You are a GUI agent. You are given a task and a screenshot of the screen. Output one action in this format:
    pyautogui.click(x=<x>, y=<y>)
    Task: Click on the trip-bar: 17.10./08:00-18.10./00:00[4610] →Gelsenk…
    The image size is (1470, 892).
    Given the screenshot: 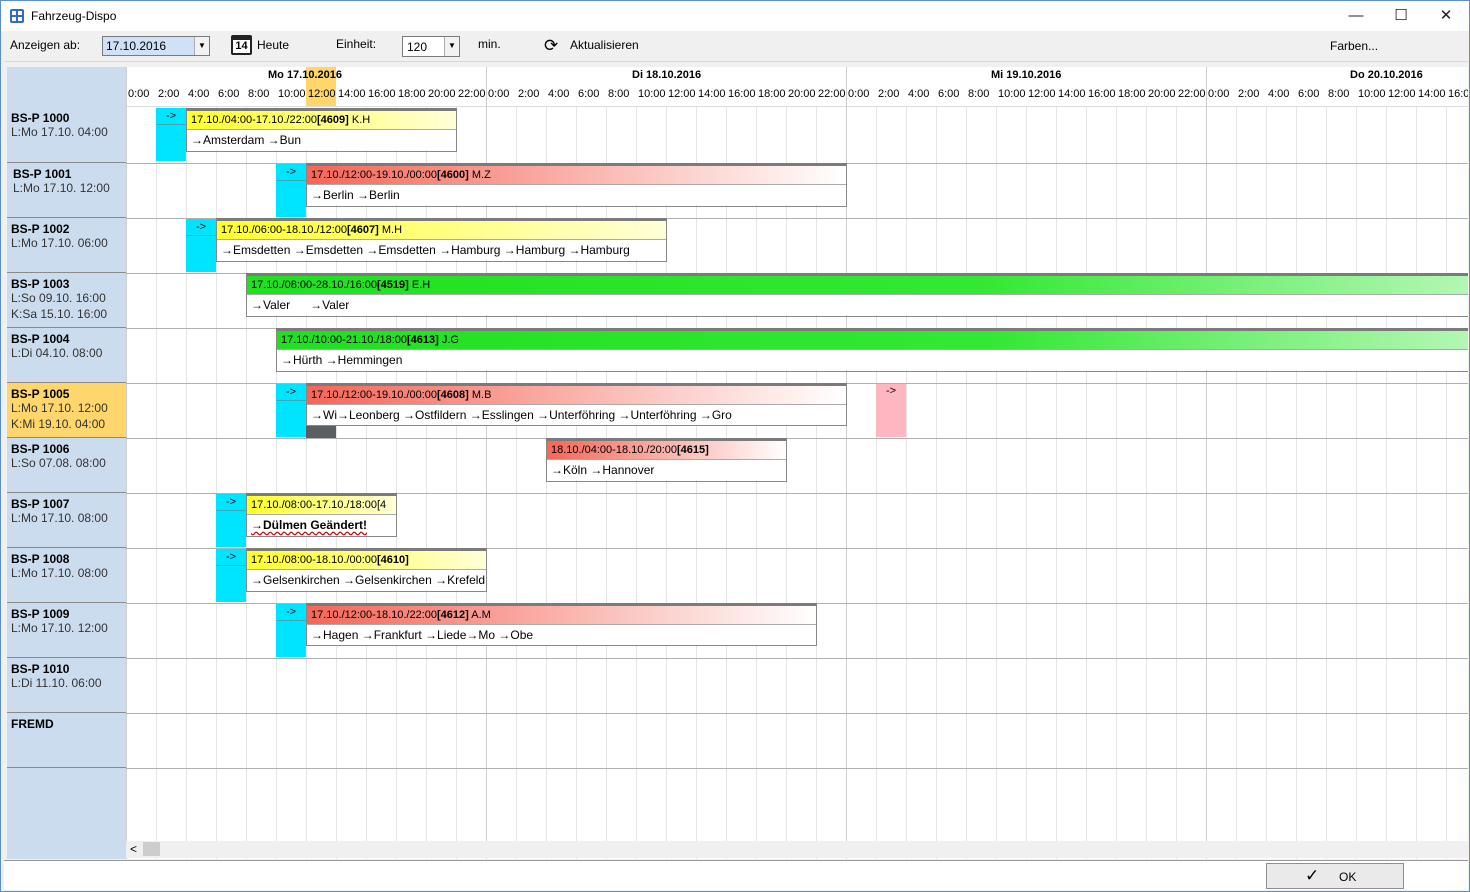 What is the action you would take?
    pyautogui.click(x=366, y=570)
    